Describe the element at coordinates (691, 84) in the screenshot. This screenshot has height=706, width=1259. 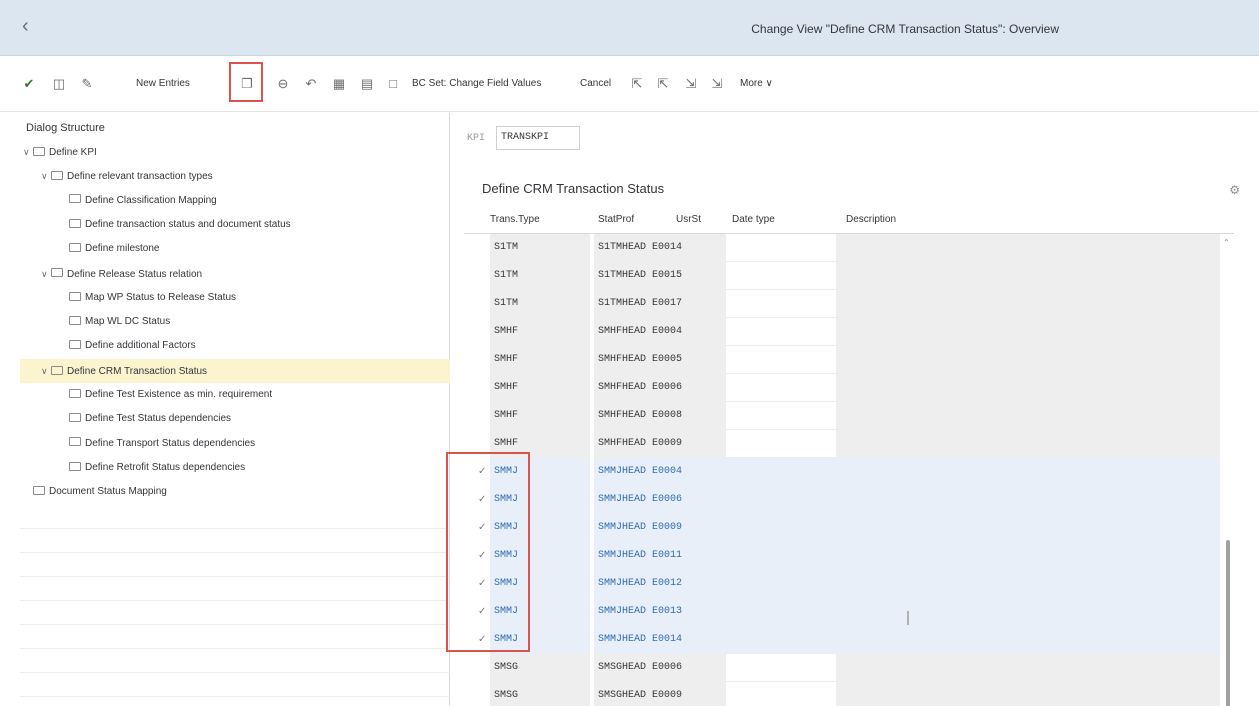
I see `next-page-icon: ⇲` at that location.